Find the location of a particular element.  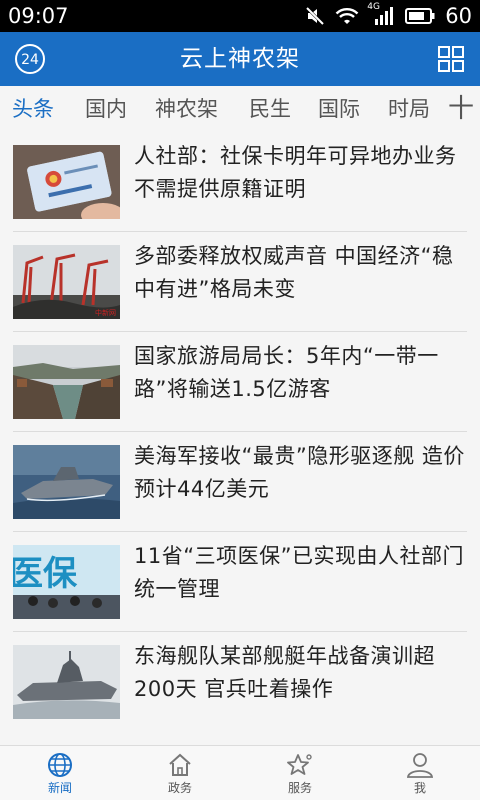

app-bar: 24 云上神农架 is located at coordinates (240, 59).